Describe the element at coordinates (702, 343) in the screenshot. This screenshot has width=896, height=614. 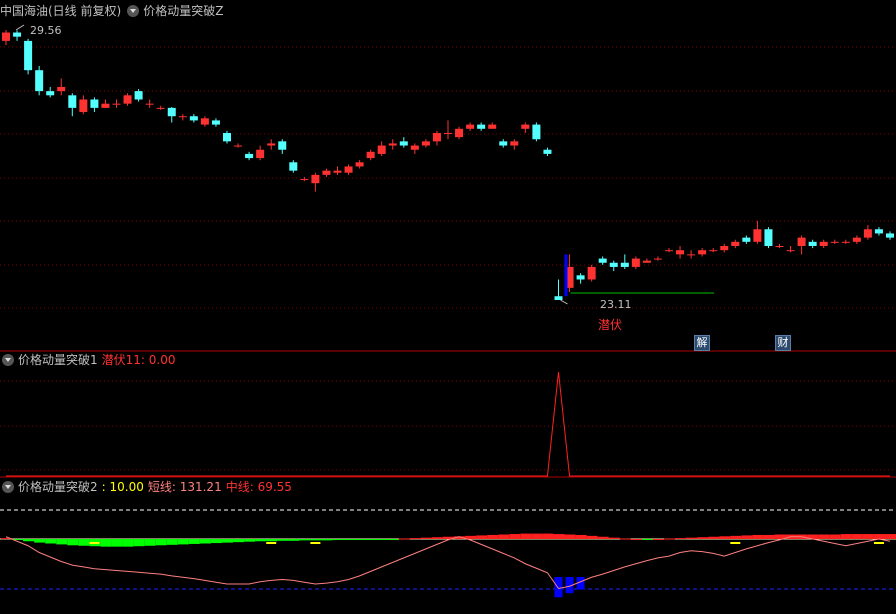
I see `event-tag-jie: 解` at that location.